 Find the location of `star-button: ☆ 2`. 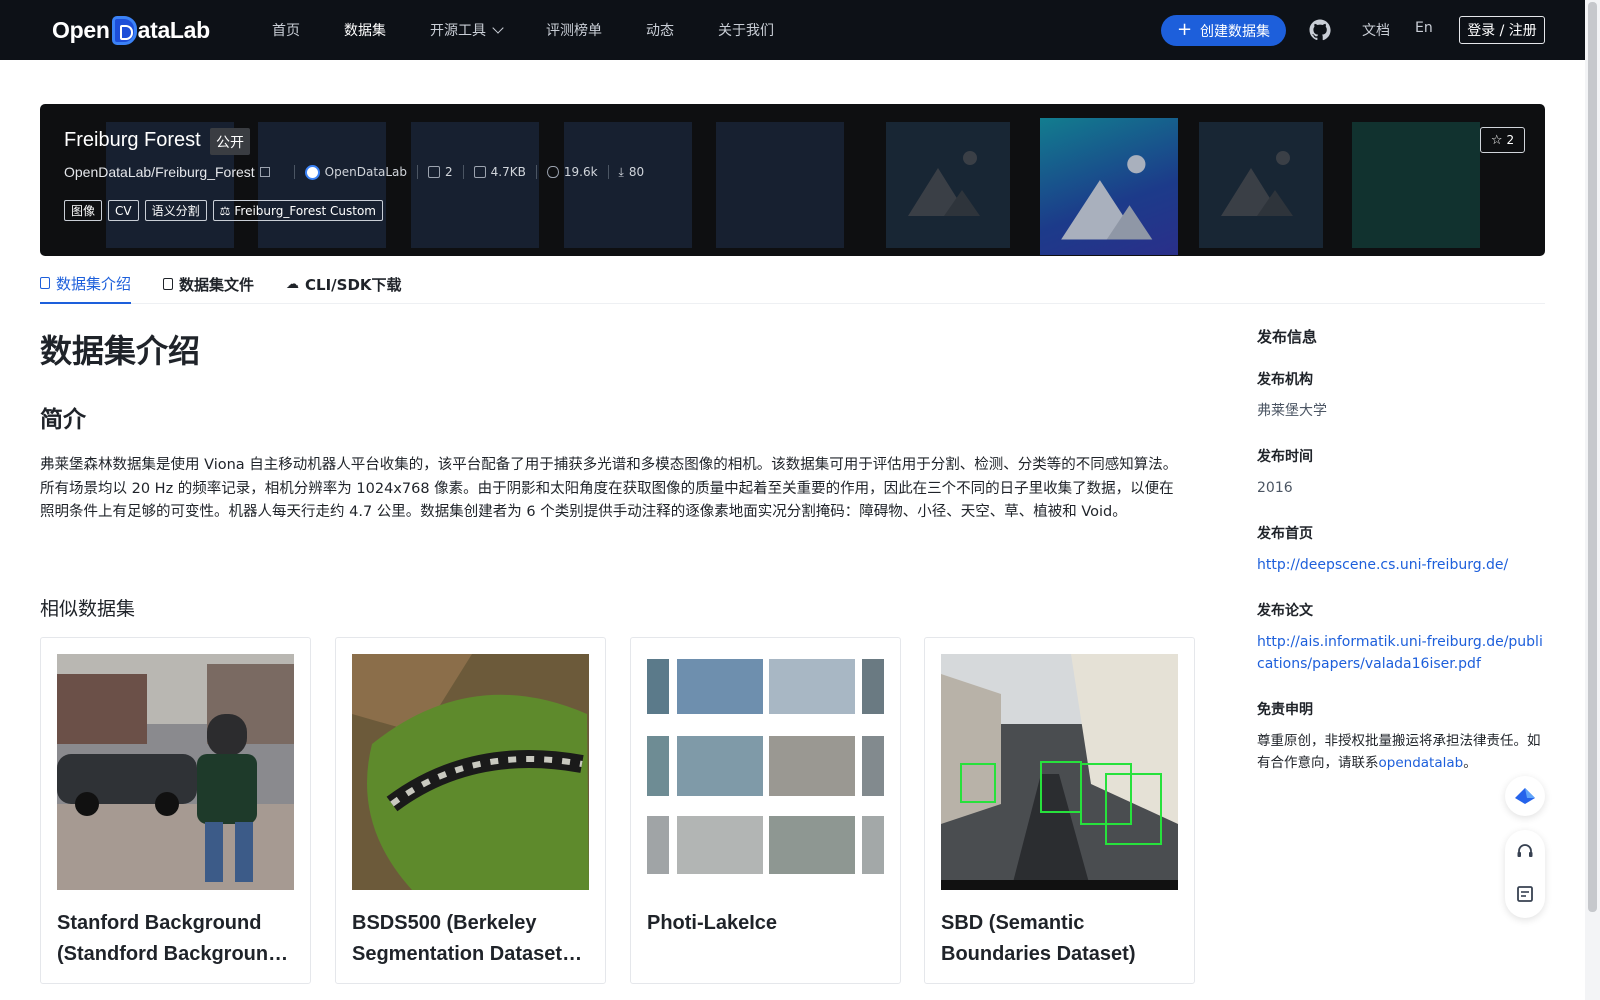

star-button: ☆ 2 is located at coordinates (1502, 140).